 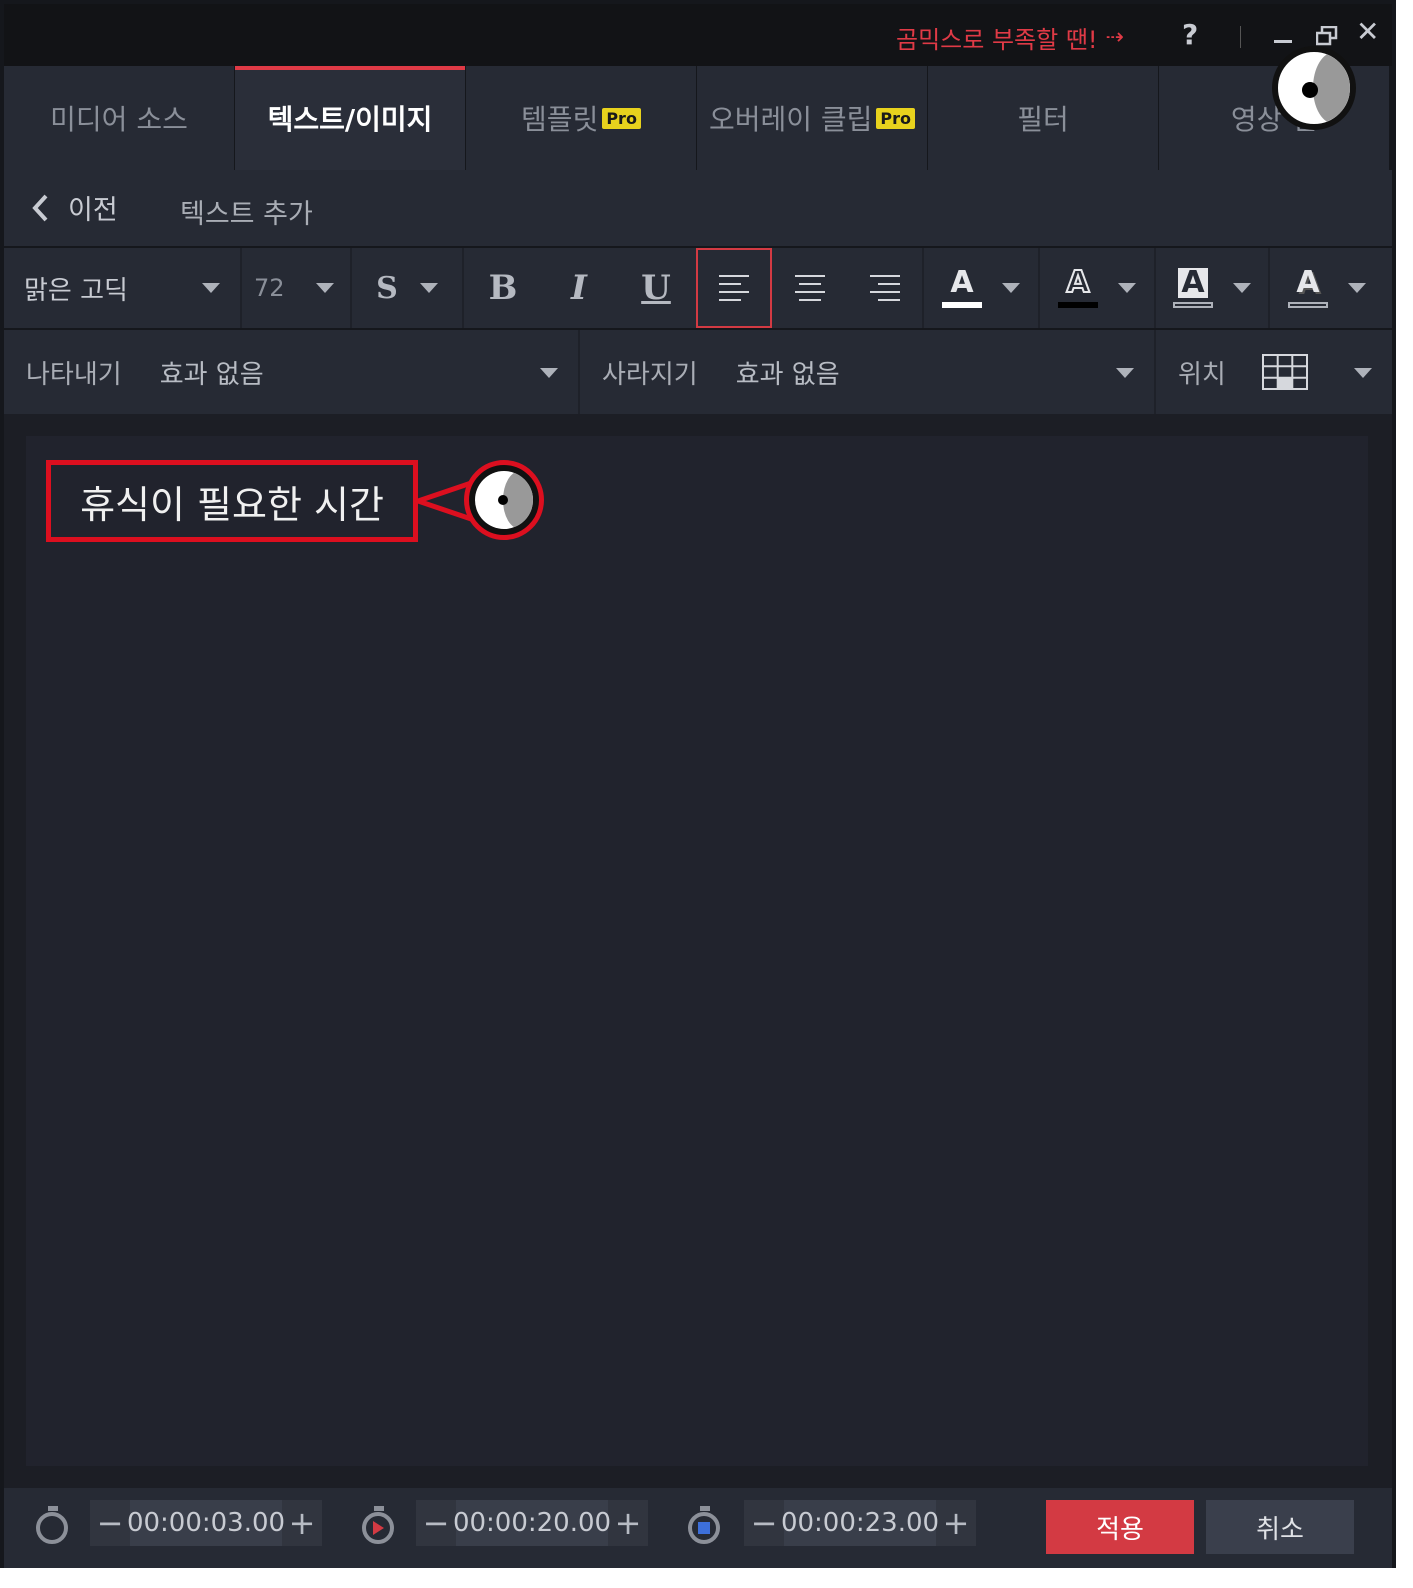 I want to click on outline-glyph: A, so click(x=1077, y=282).